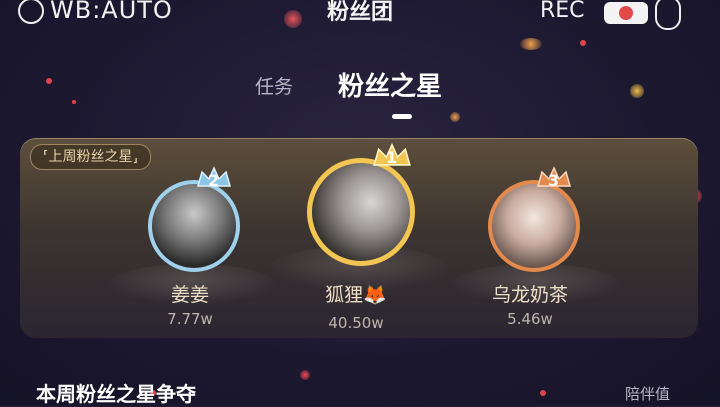  Describe the element at coordinates (392, 157) in the screenshot. I see `rank-1-number: 1` at that location.